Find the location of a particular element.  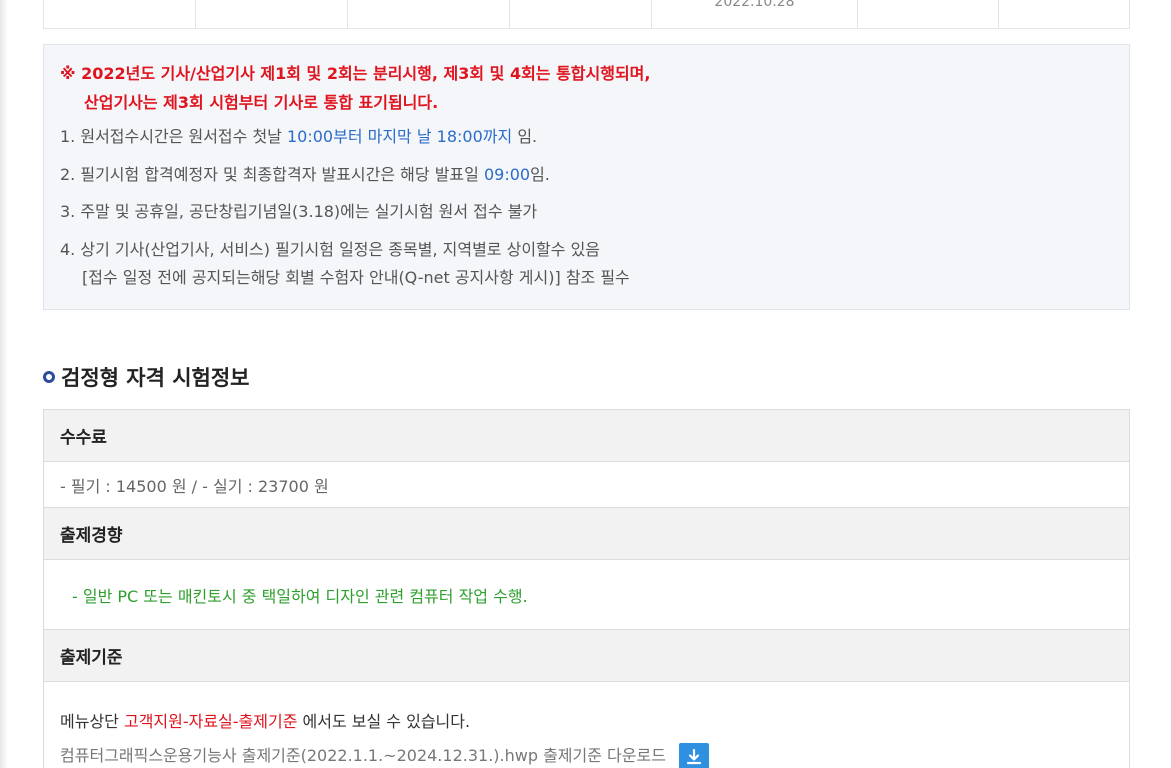

notice-item-highlight: 10:00부터 마지막 날 18:00까지 is located at coordinates (399, 136).